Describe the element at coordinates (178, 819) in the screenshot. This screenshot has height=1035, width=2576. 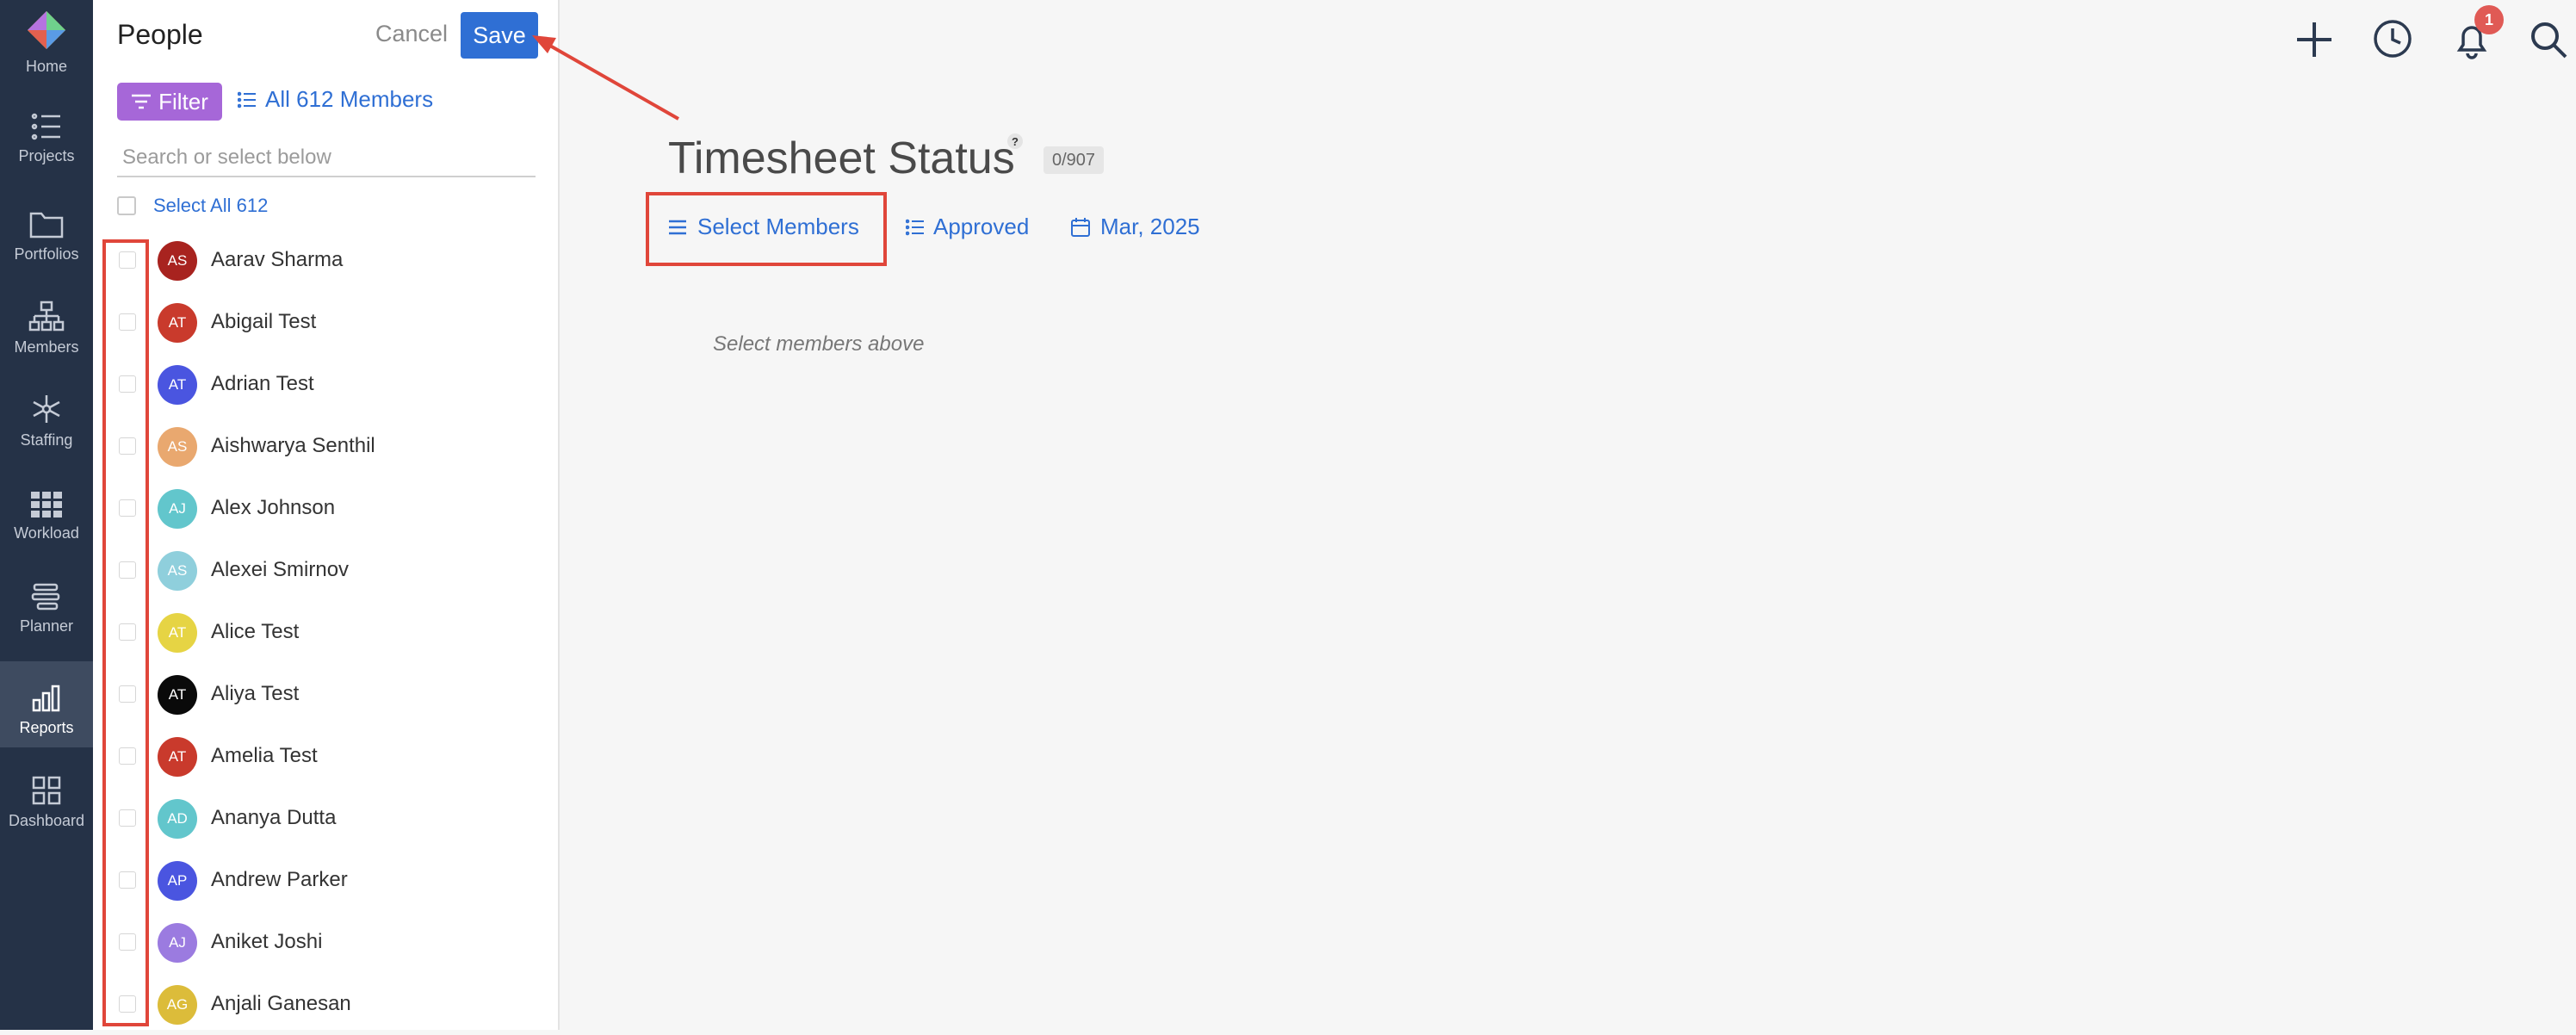
I see `avatar: AD` at that location.